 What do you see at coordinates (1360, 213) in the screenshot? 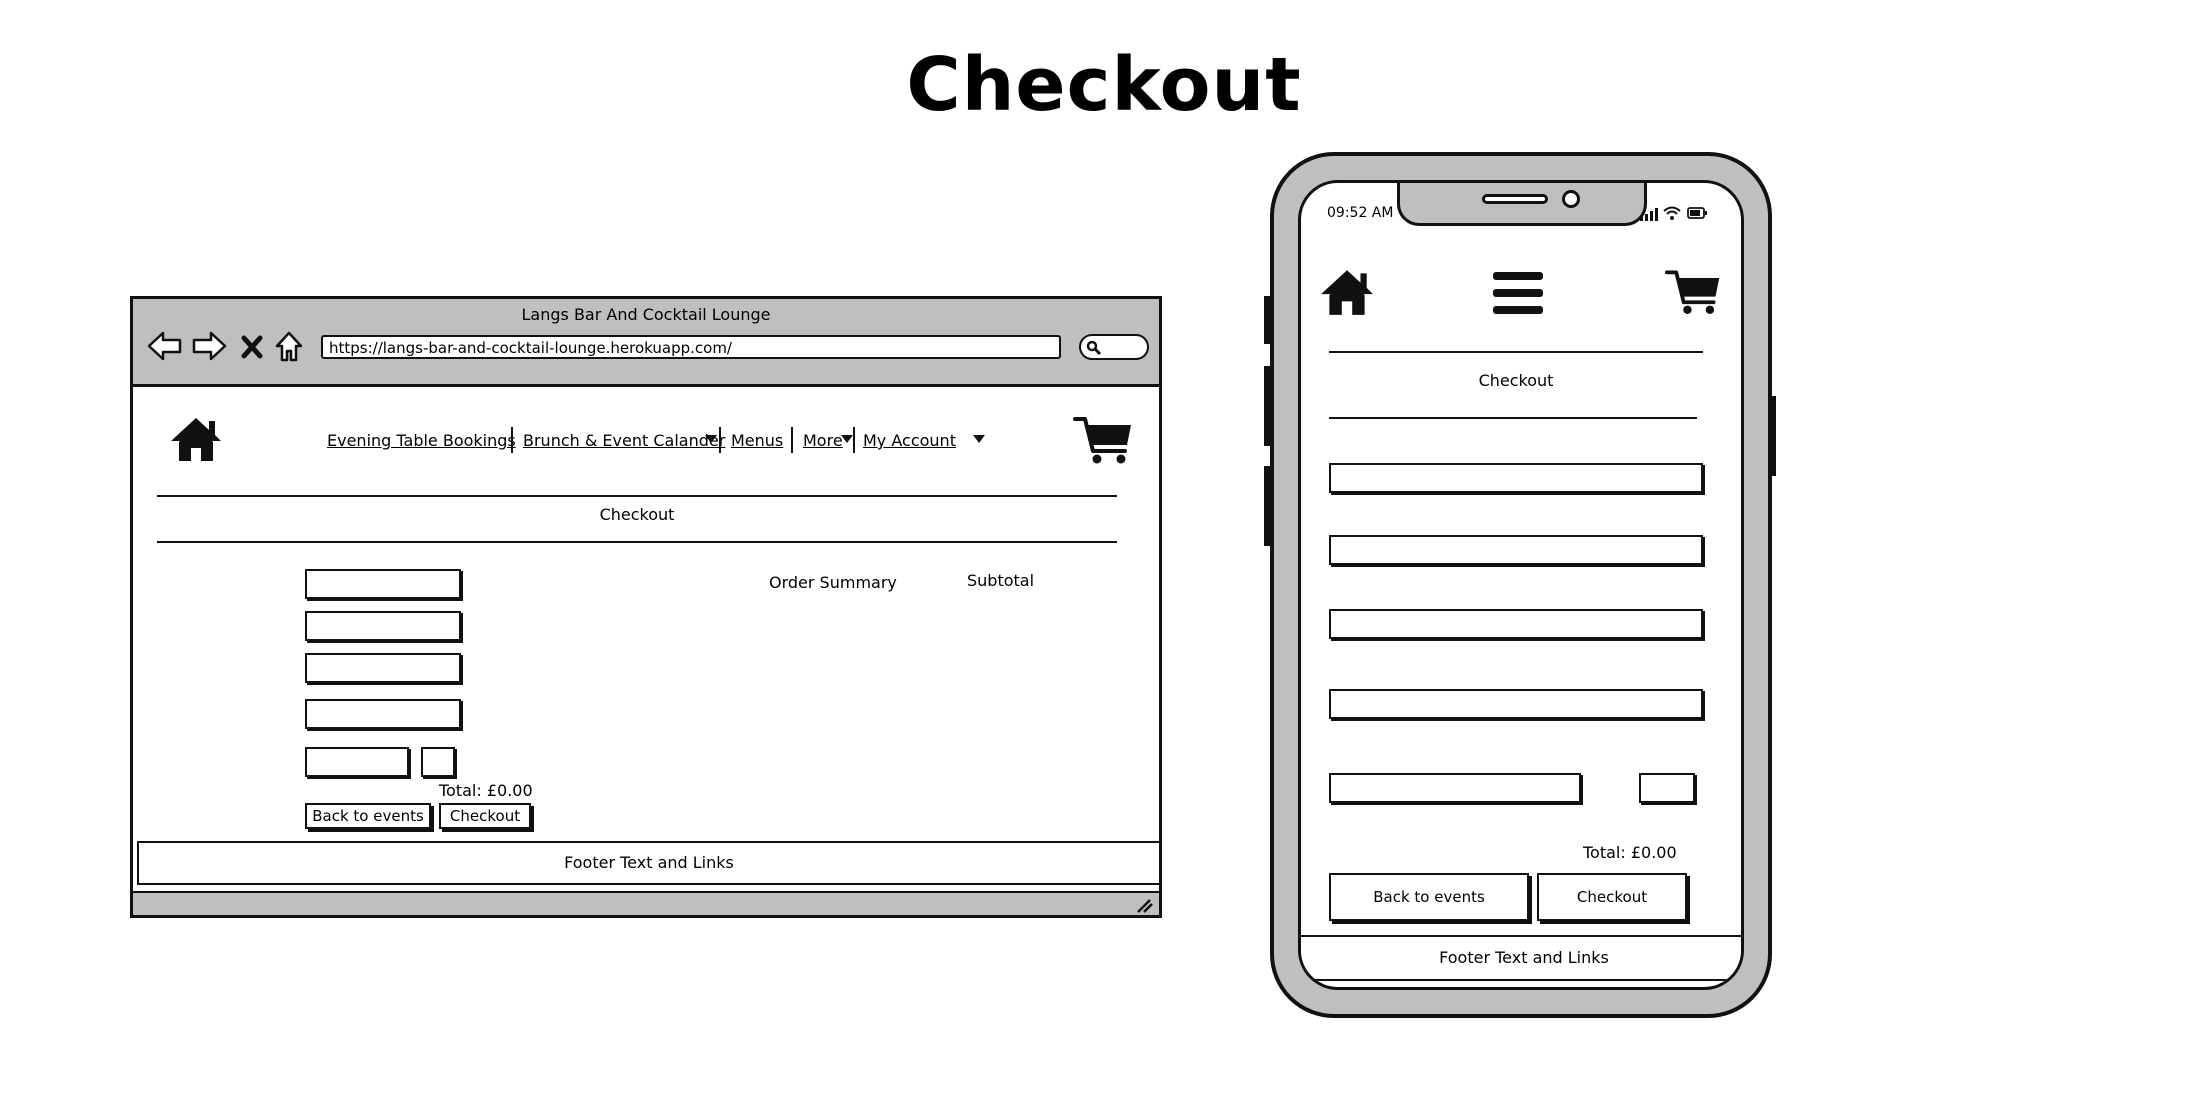
I see `status-time: 09:52 AM` at bounding box center [1360, 213].